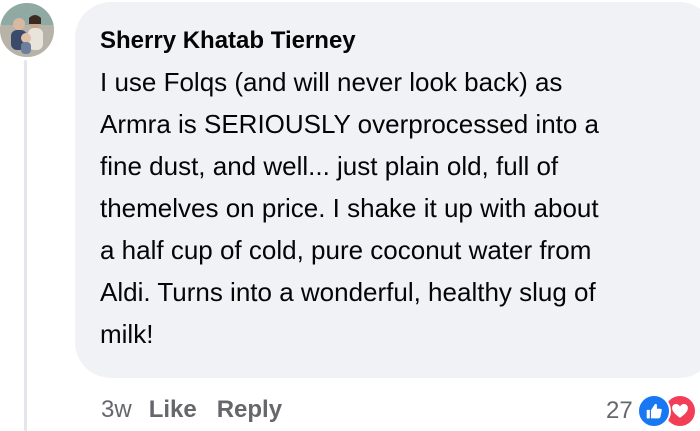 The image size is (700, 431). What do you see at coordinates (127, 334) in the screenshot?
I see `comment-line: milk!` at bounding box center [127, 334].